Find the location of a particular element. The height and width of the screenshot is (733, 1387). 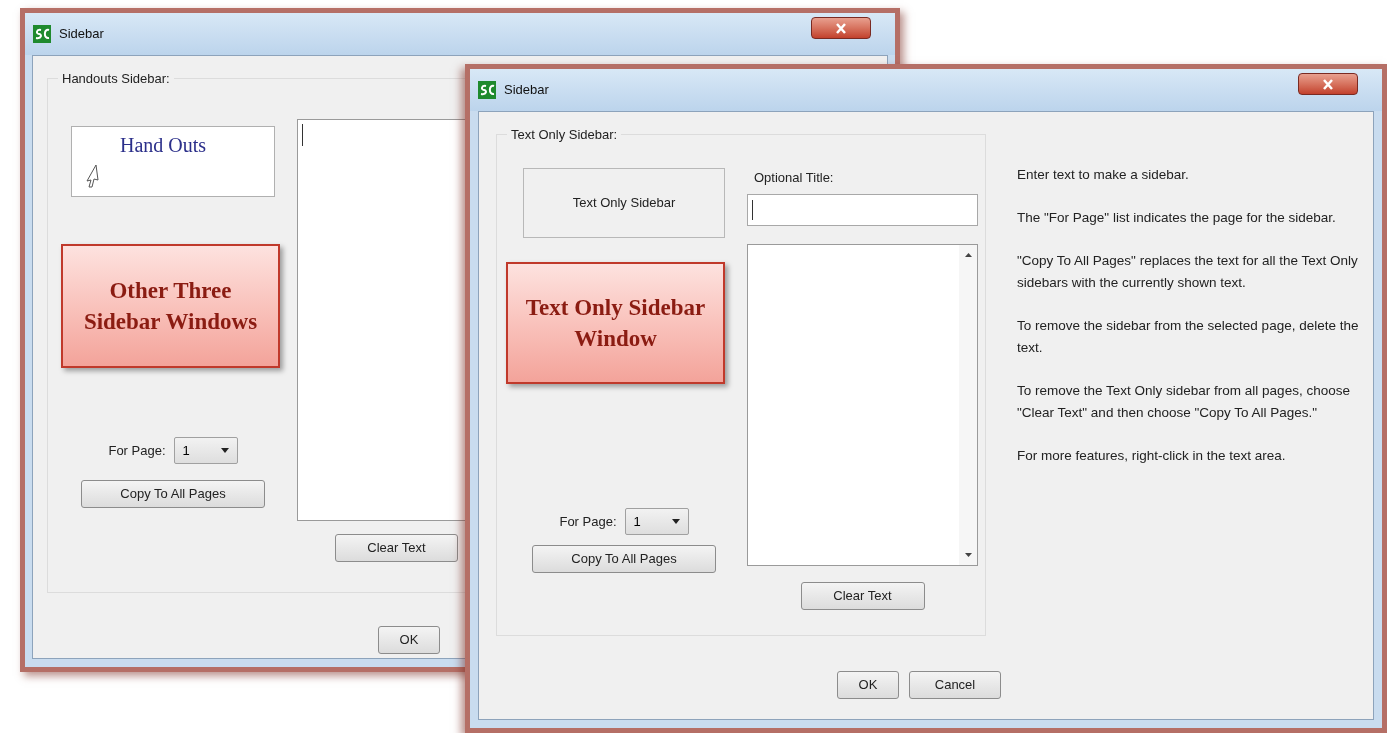

scrollbar is located at coordinates (968, 404).